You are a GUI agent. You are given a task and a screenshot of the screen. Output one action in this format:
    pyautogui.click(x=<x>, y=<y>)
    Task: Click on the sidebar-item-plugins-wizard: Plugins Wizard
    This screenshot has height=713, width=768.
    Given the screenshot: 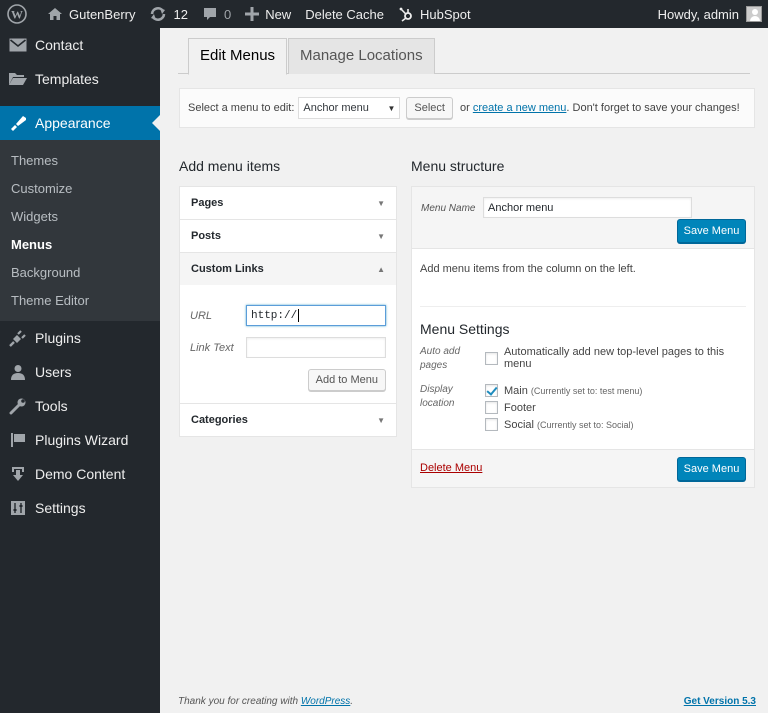 What is the action you would take?
    pyautogui.click(x=80, y=440)
    